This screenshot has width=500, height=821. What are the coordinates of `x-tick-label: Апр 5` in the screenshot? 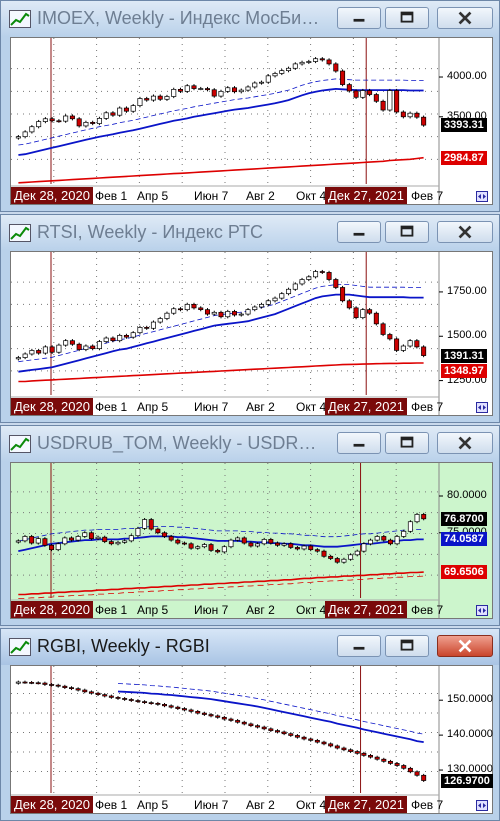 It's located at (153, 805).